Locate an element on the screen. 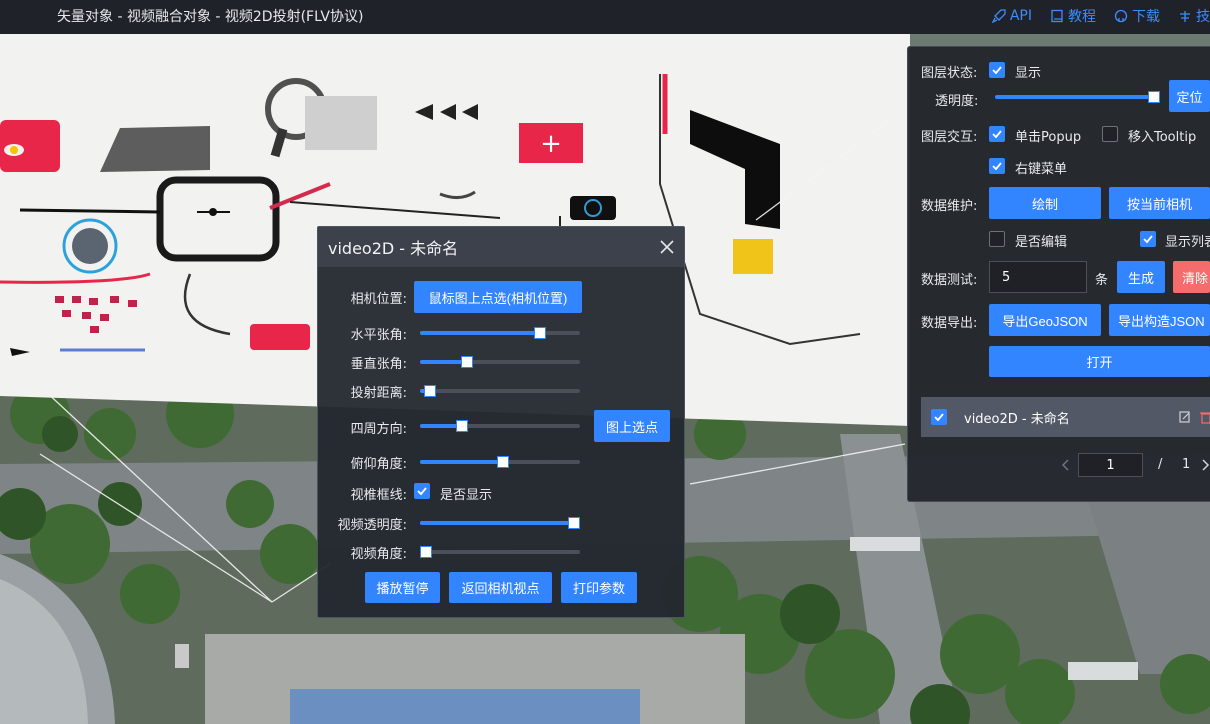 The height and width of the screenshot is (724, 1210). play-pause-button: 播放暂停 is located at coordinates (402, 587).